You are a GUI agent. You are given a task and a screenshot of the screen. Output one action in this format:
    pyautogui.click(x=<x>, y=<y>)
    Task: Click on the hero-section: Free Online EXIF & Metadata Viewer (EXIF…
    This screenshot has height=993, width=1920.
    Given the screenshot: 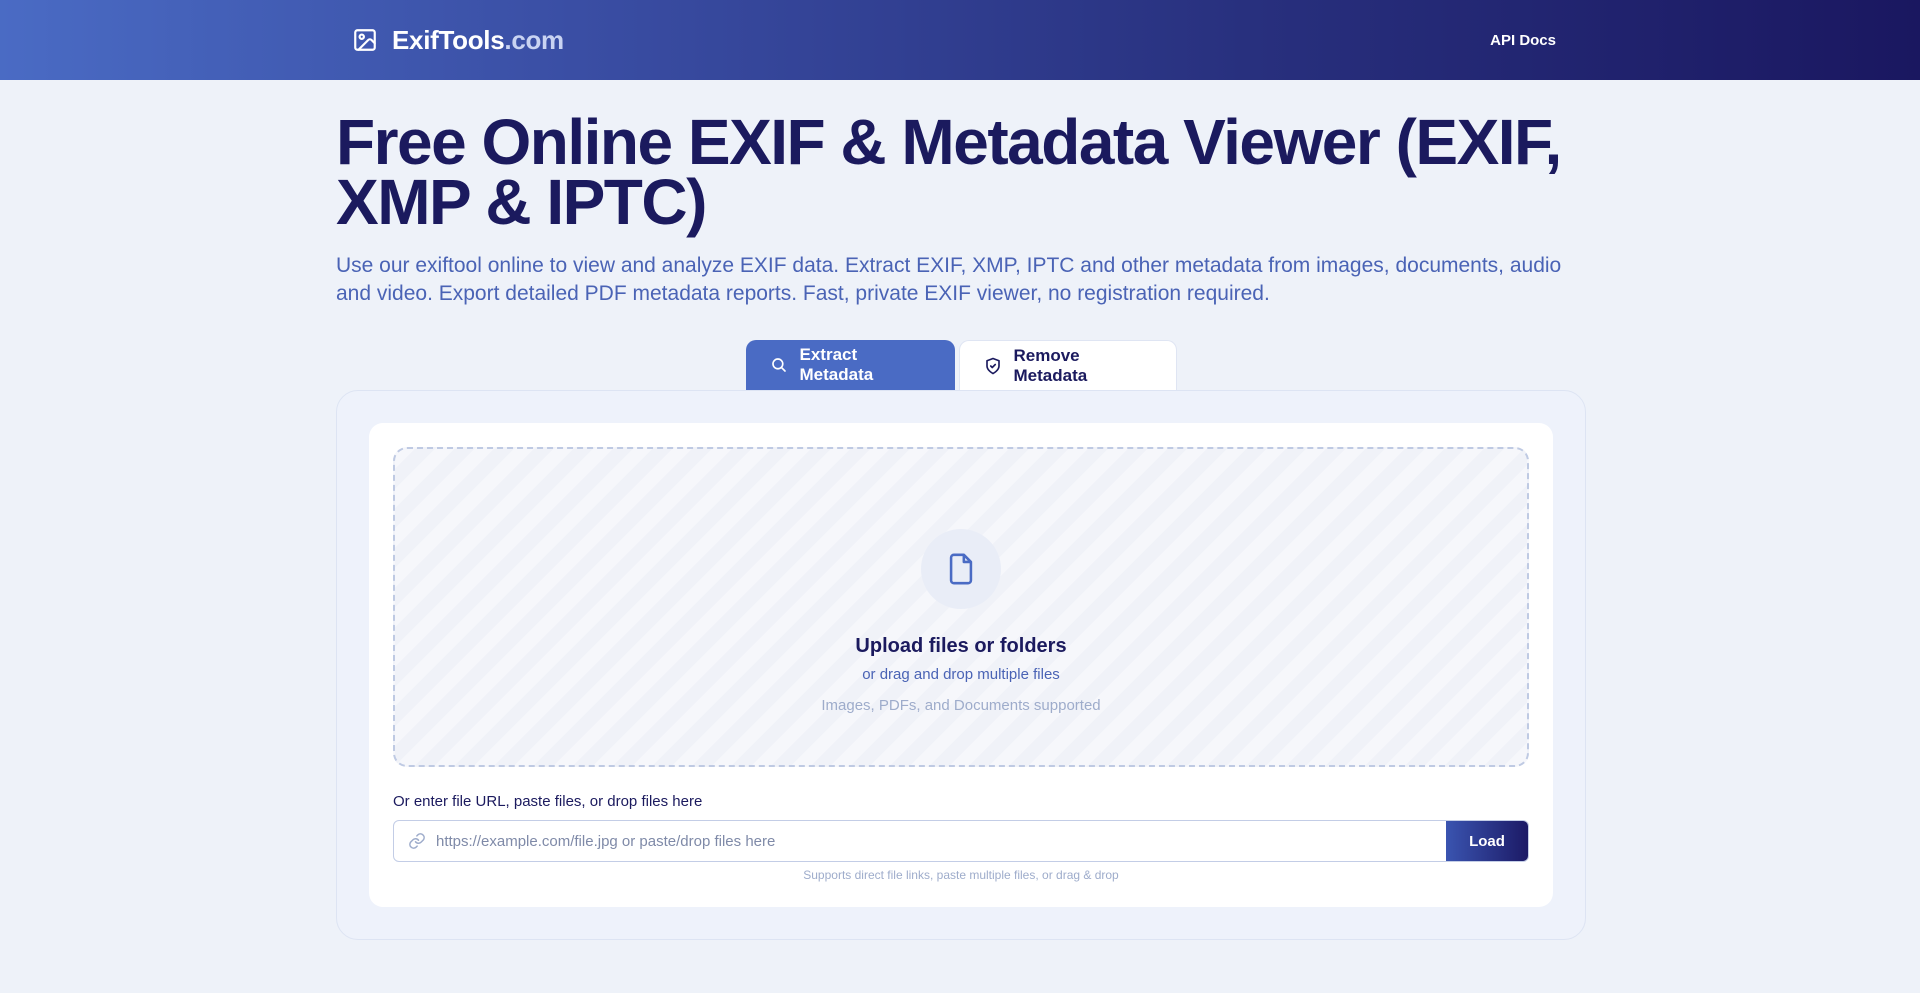 What is the action you would take?
    pyautogui.click(x=961, y=194)
    